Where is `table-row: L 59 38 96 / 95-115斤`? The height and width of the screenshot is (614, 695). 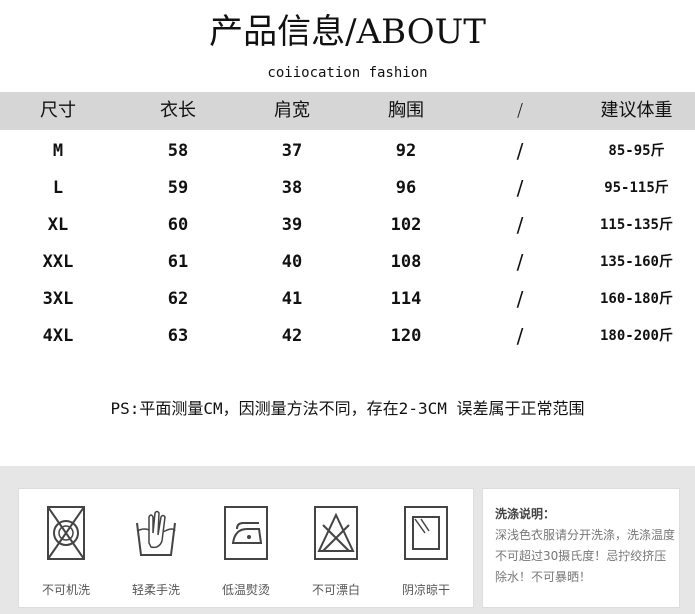 table-row: L 59 38 96 / 95-115斤 is located at coordinates (347, 188).